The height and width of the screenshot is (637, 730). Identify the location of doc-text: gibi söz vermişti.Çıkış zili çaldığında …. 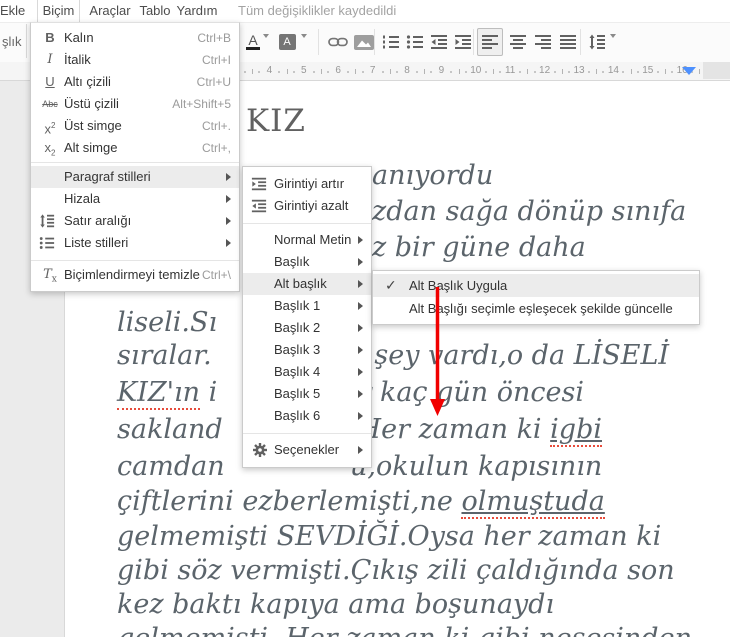
(396, 570).